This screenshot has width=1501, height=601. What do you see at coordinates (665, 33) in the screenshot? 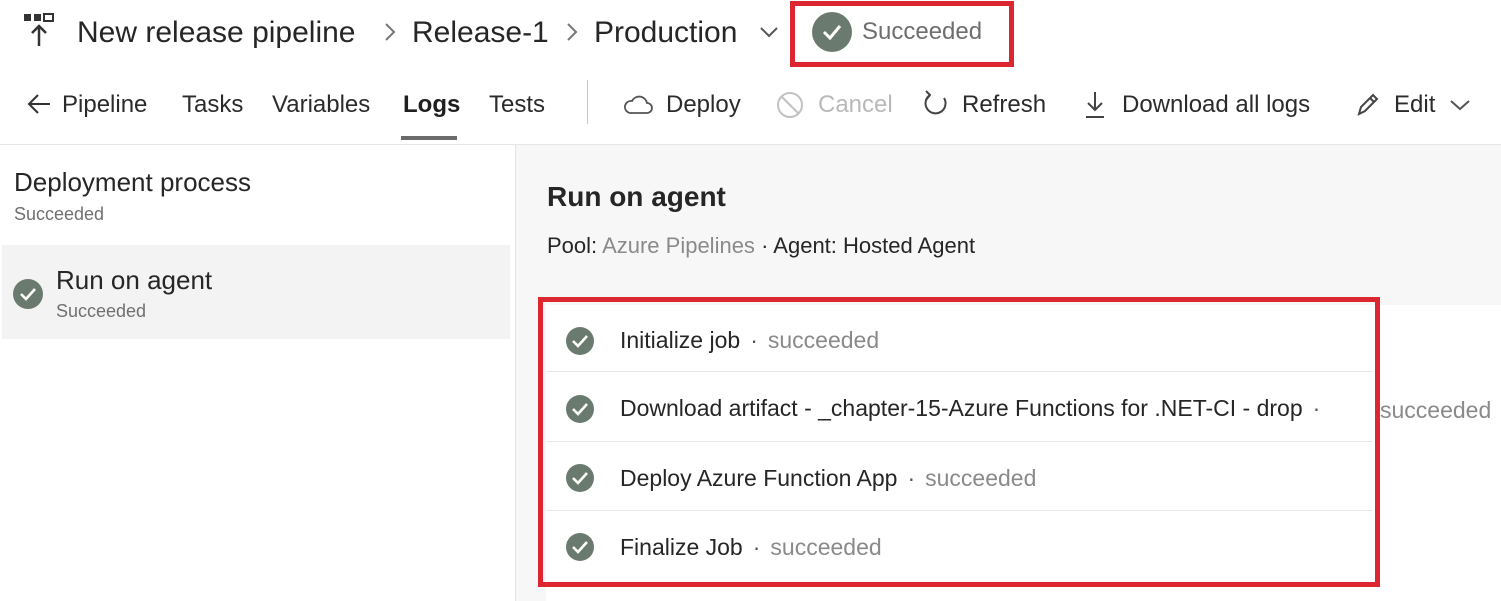
I see `breadcrumb-stage: Production` at bounding box center [665, 33].